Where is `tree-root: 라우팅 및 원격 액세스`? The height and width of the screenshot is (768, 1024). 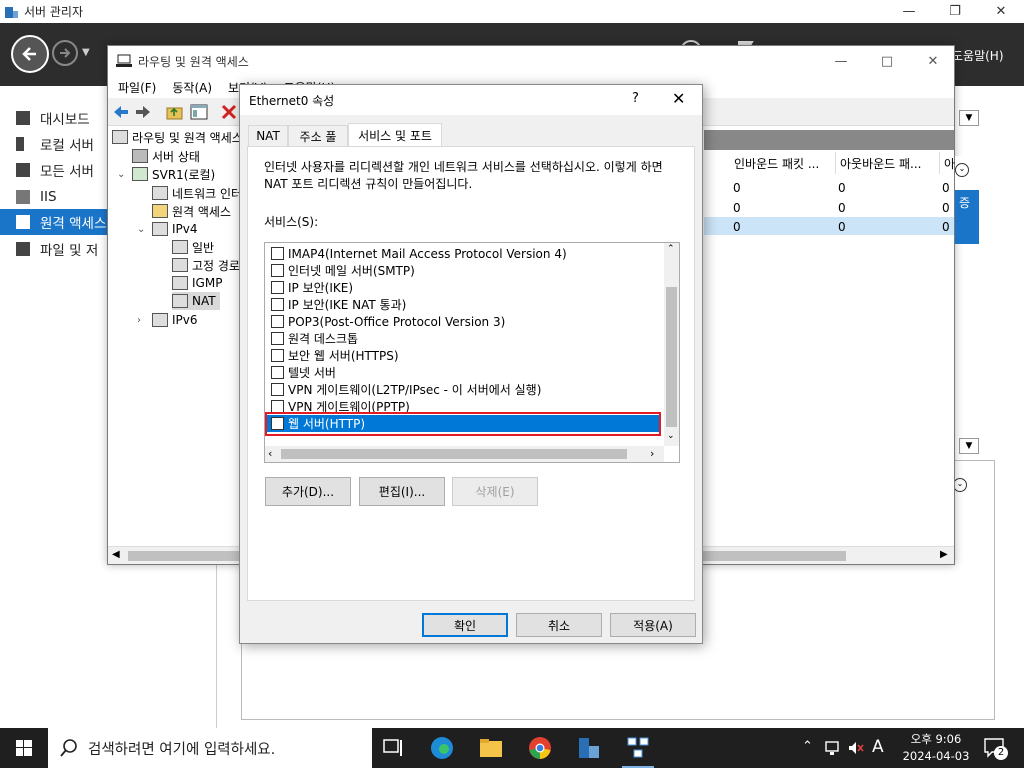 tree-root: 라우팅 및 원격 액세스 is located at coordinates (177, 137).